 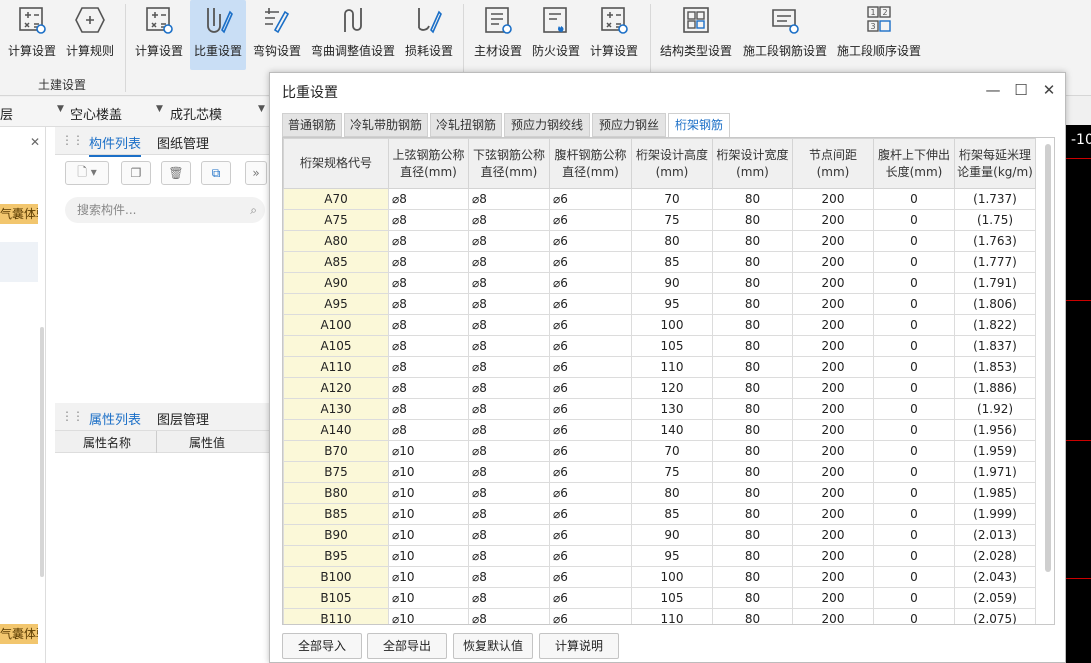 What do you see at coordinates (629, 125) in the screenshot?
I see `tab-prestressed-wire: 预应力钢丝` at bounding box center [629, 125].